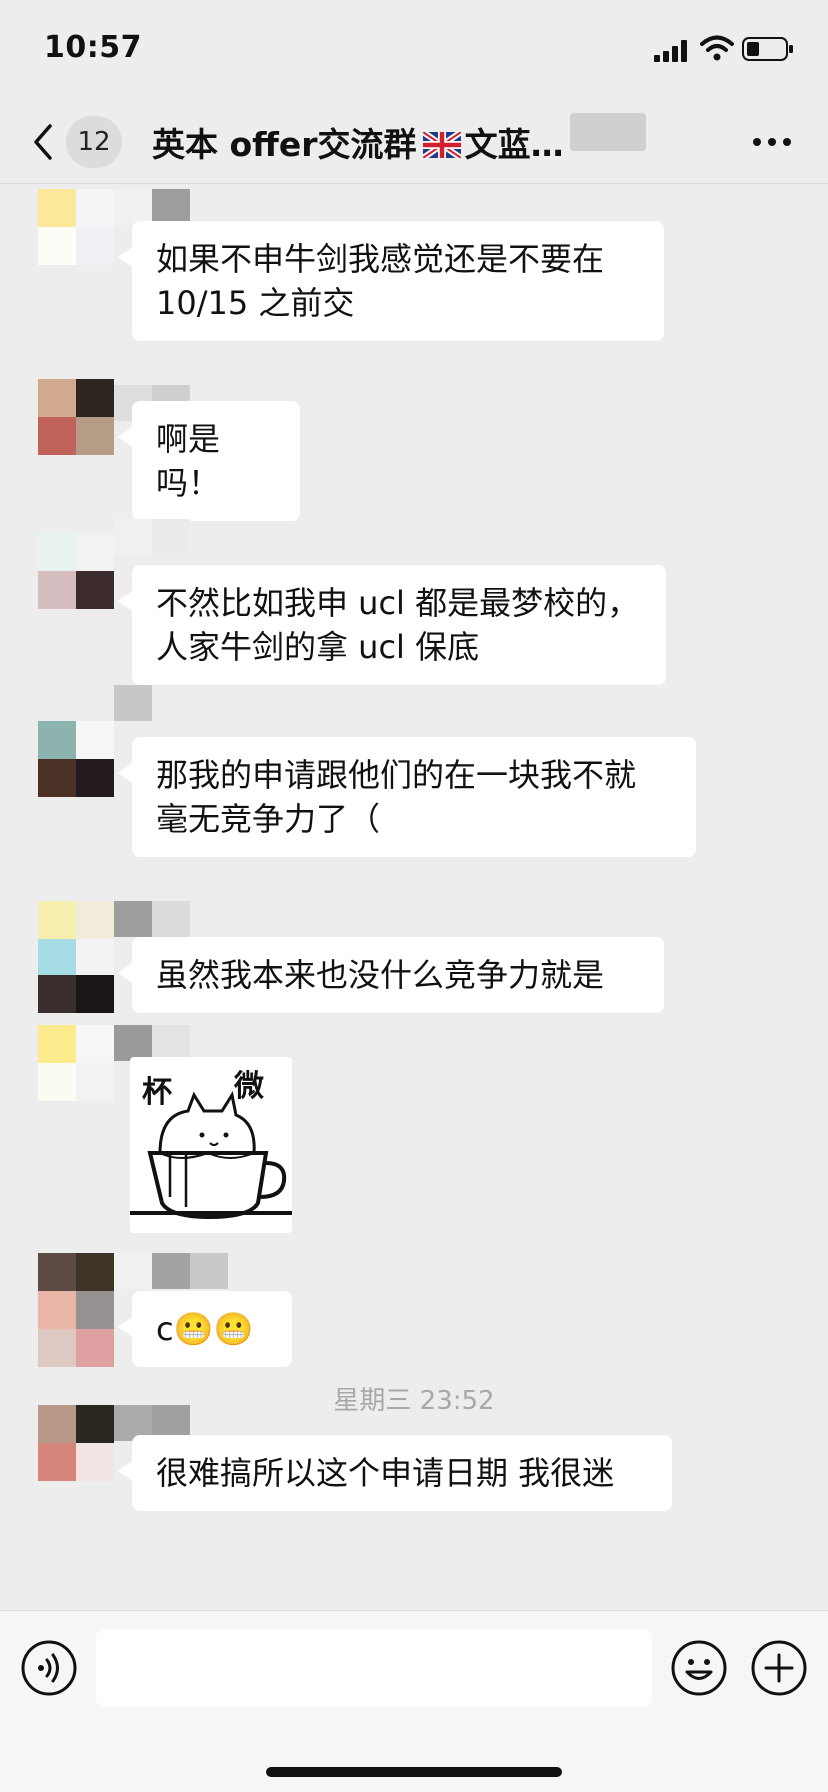  Describe the element at coordinates (398, 625) in the screenshot. I see `message-text: 不然比如我申 ucl 都是最梦校的， 人家牛剑的拿 ucl 保底` at that location.